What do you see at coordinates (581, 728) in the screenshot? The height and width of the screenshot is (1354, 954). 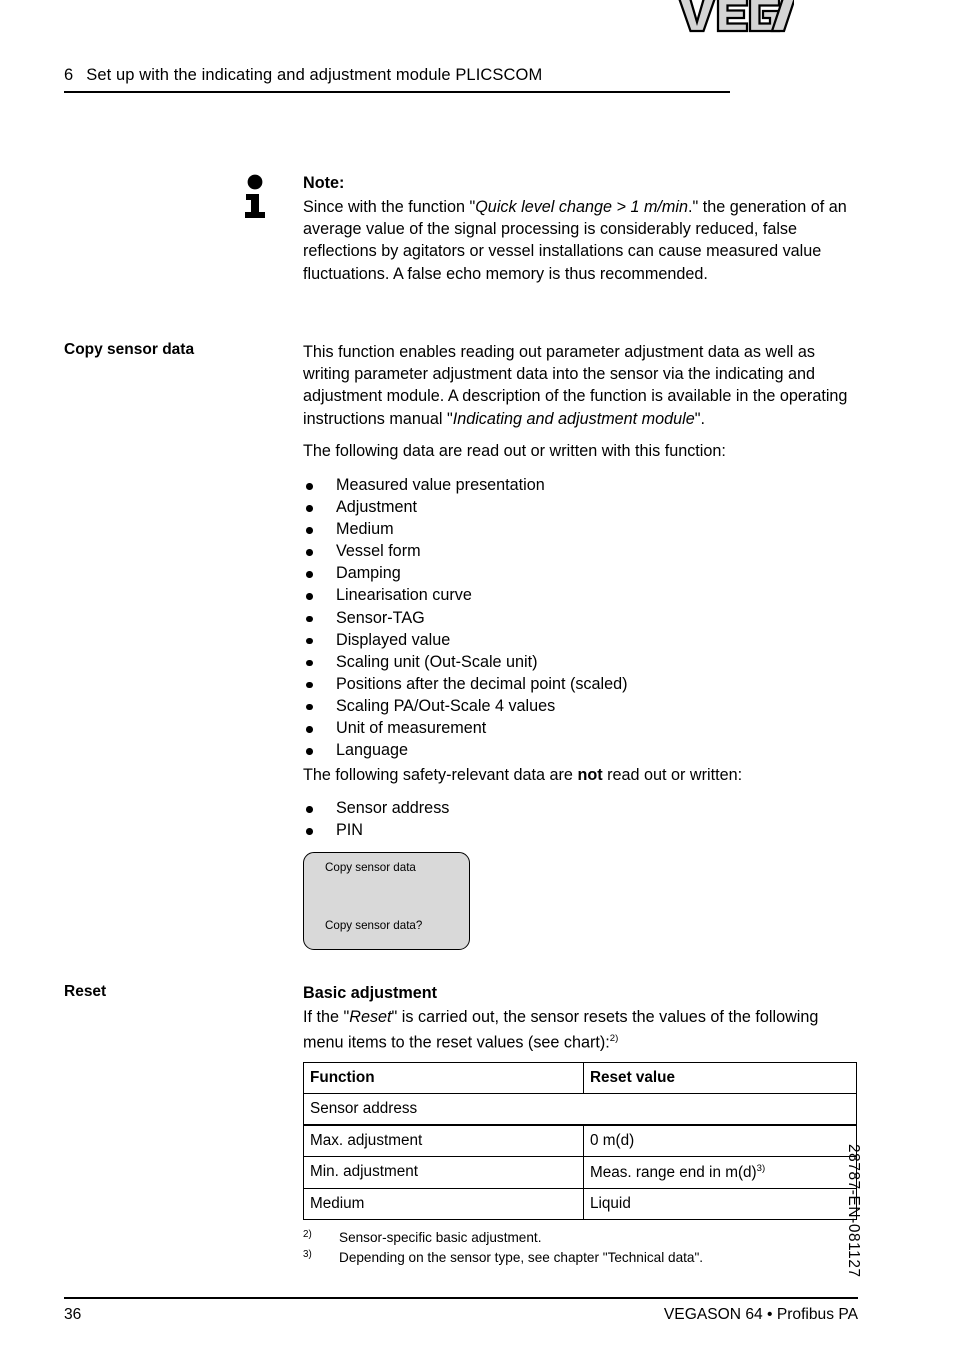 I see `list-item: Unit of measurement` at bounding box center [581, 728].